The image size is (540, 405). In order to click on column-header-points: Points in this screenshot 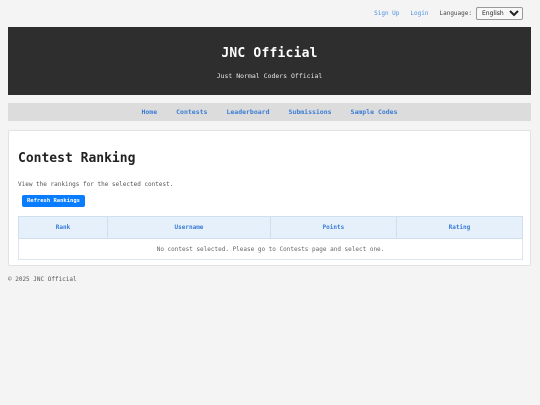, I will do `click(333, 227)`.